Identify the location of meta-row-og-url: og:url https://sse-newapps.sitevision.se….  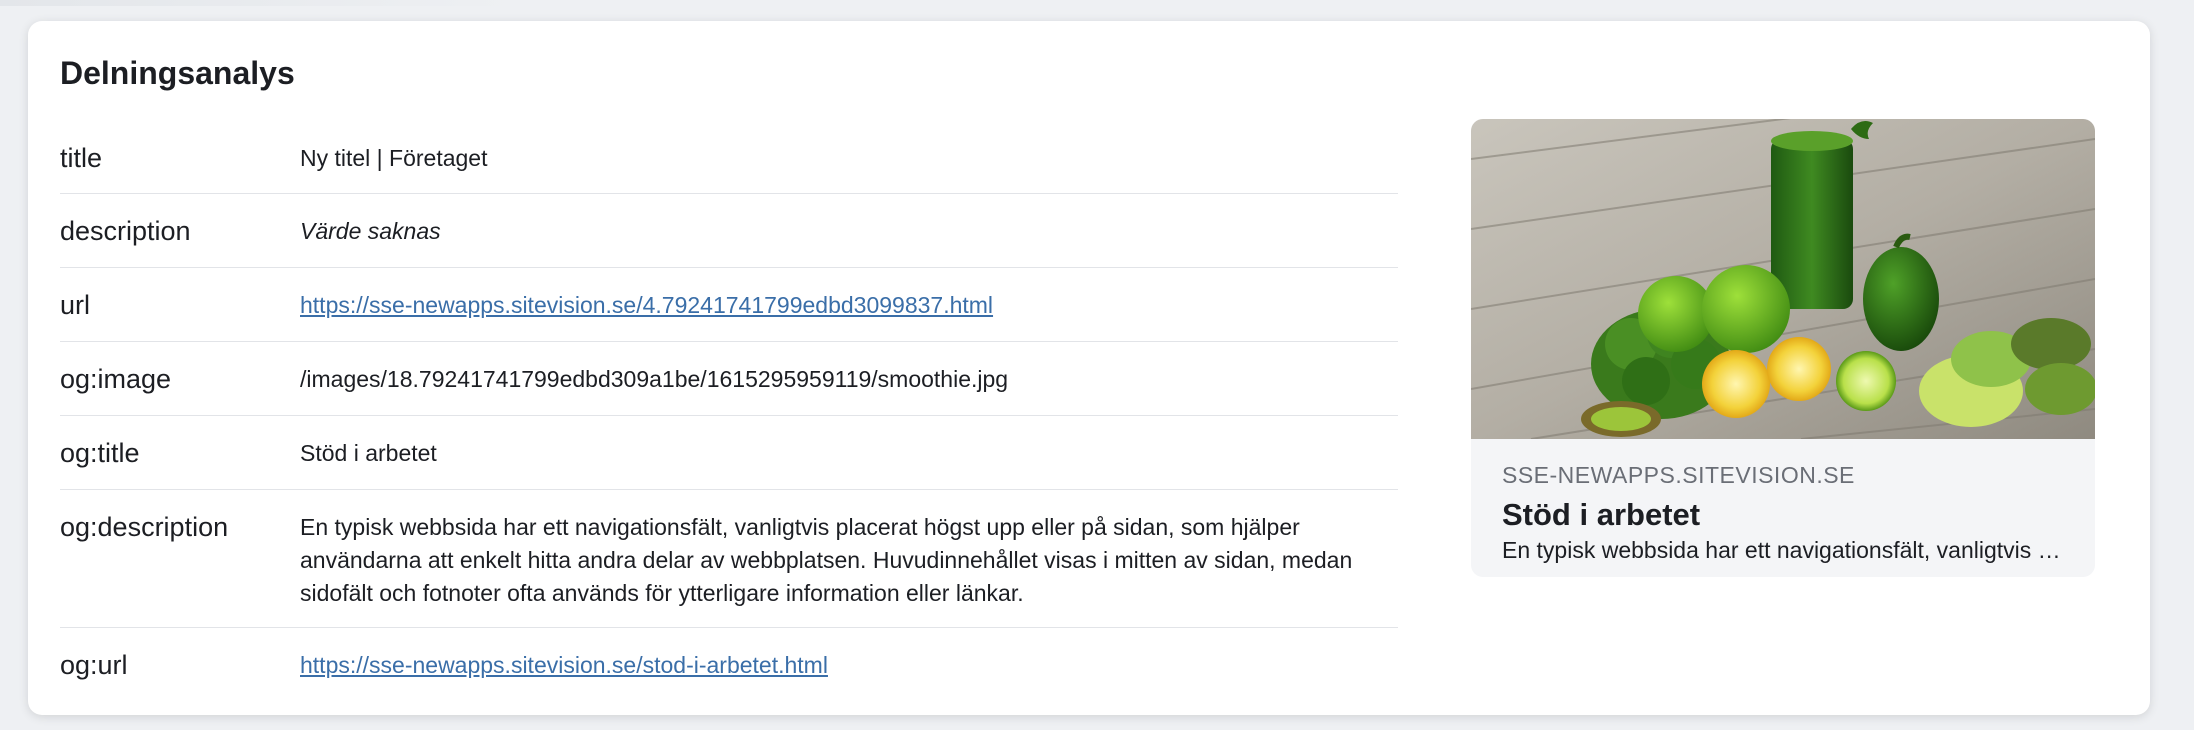
(729, 665).